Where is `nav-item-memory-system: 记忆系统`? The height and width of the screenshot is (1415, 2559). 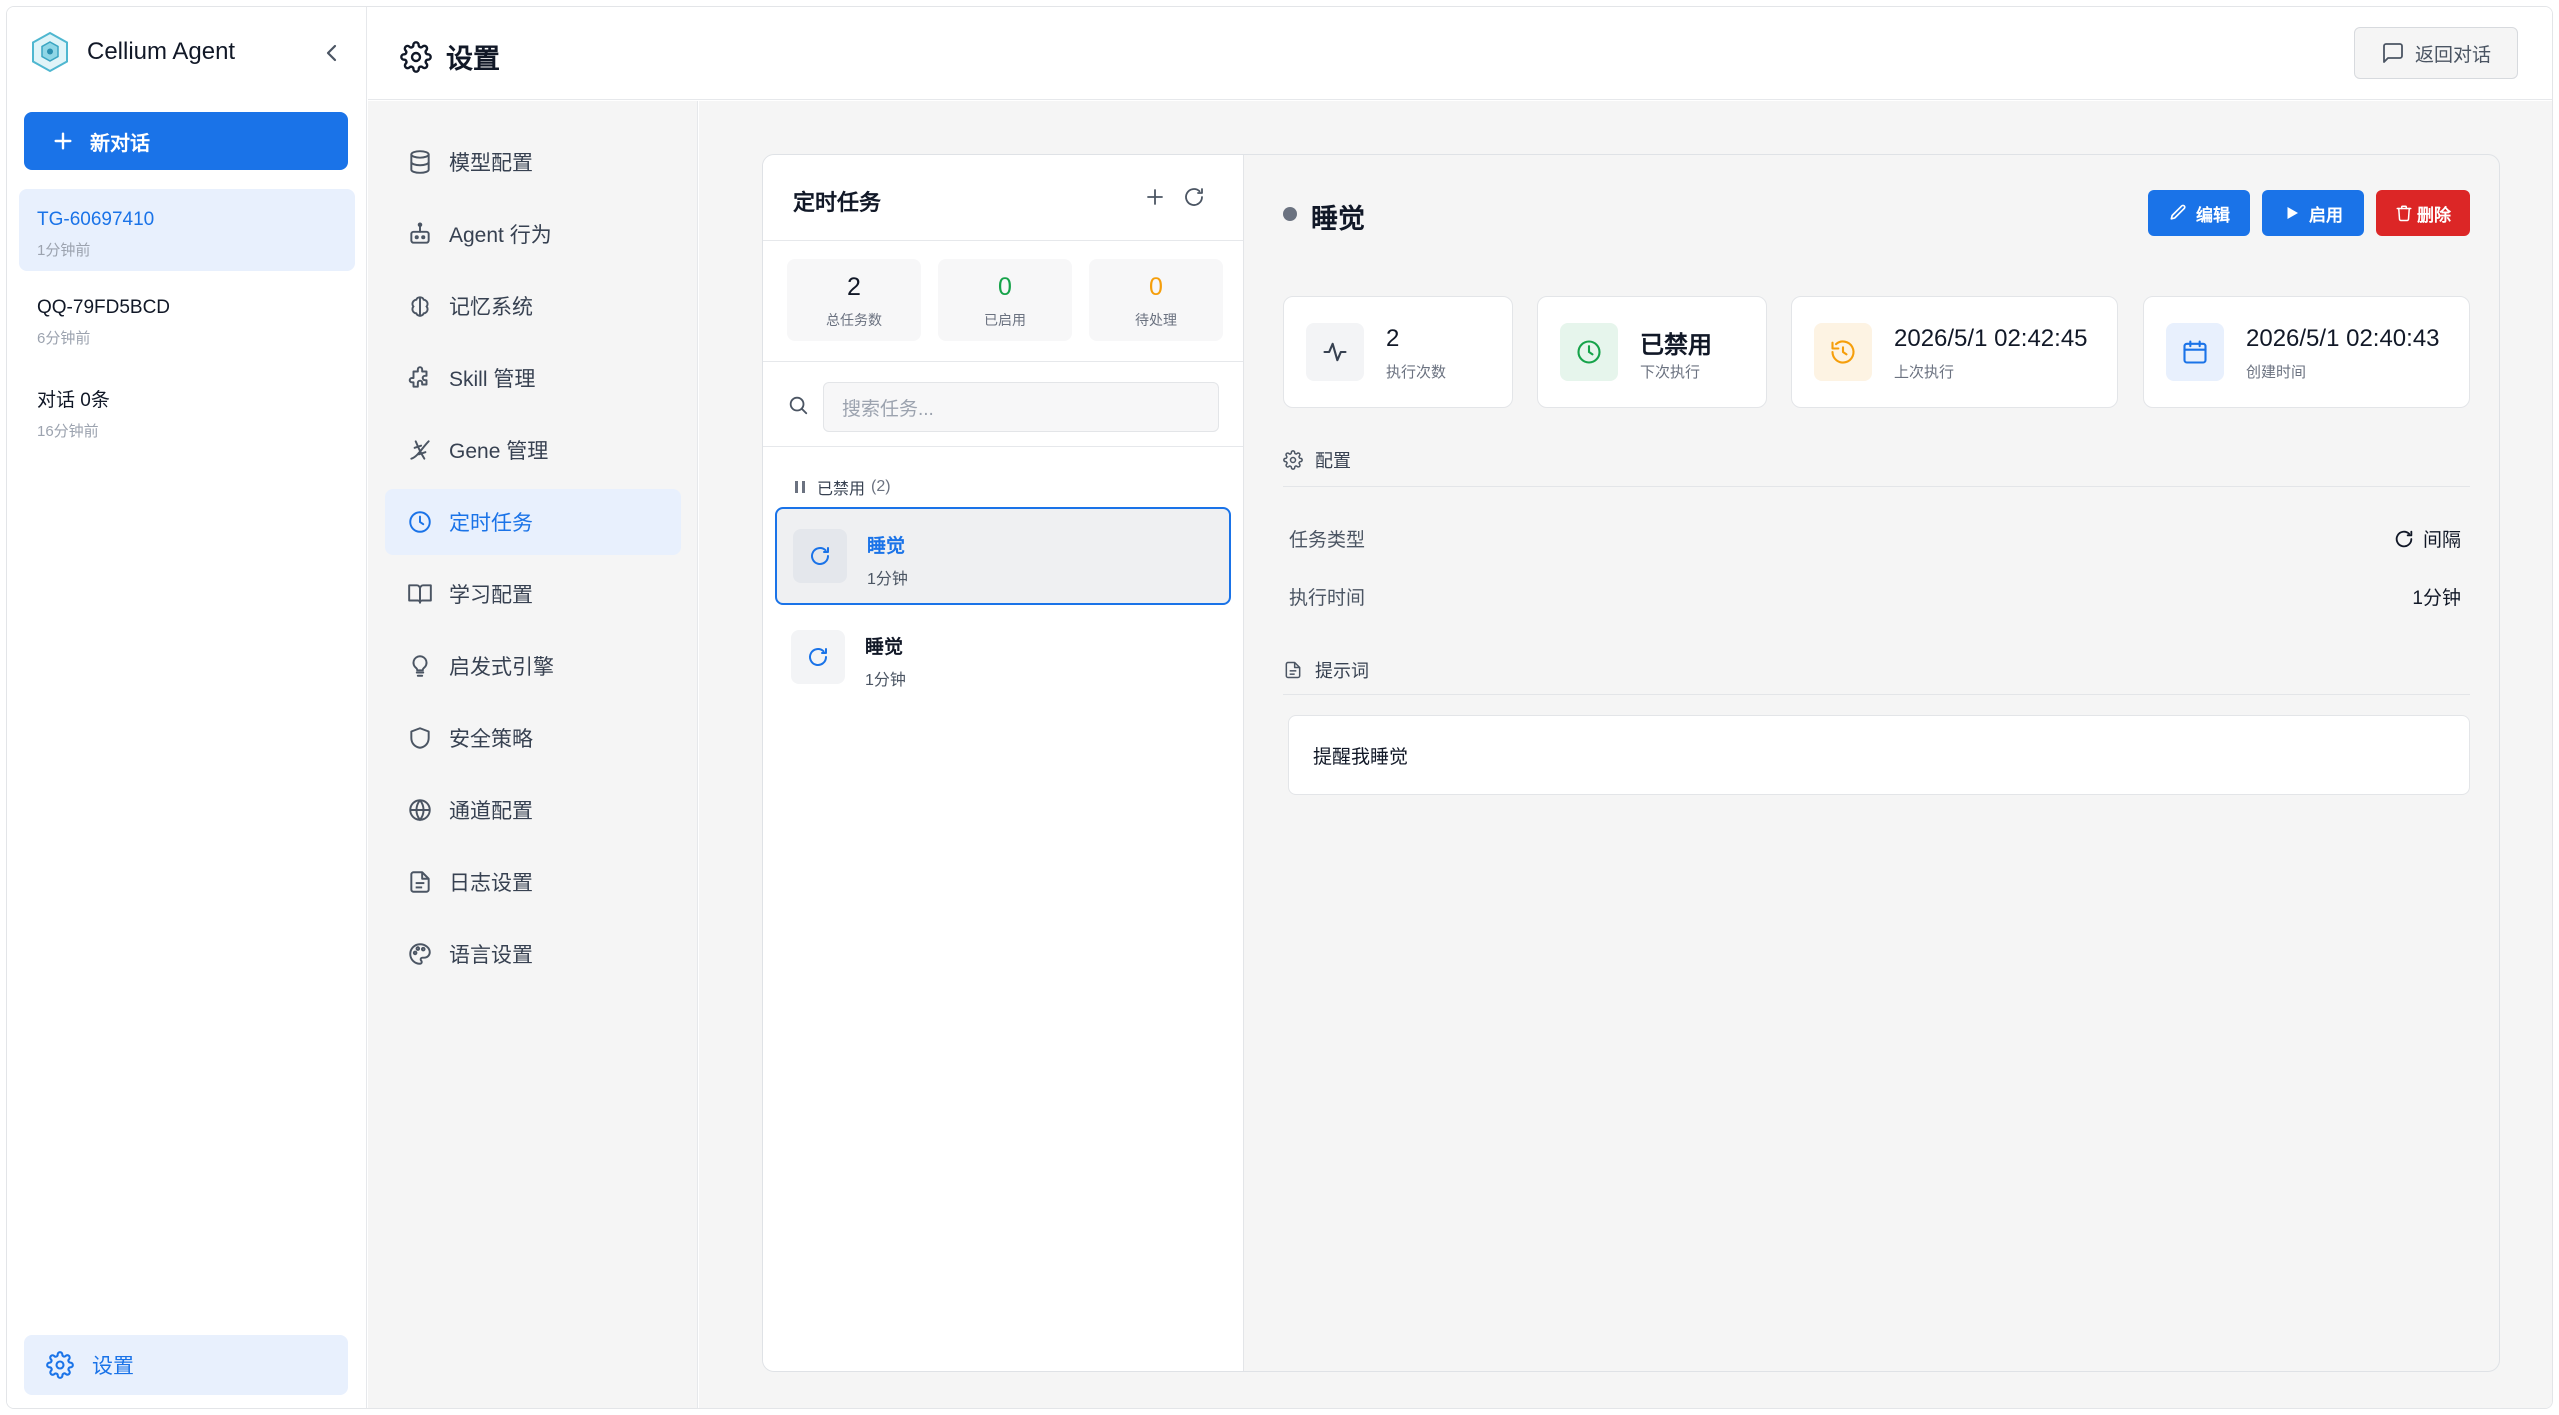
nav-item-memory-system: 记忆系统 is located at coordinates (533, 306).